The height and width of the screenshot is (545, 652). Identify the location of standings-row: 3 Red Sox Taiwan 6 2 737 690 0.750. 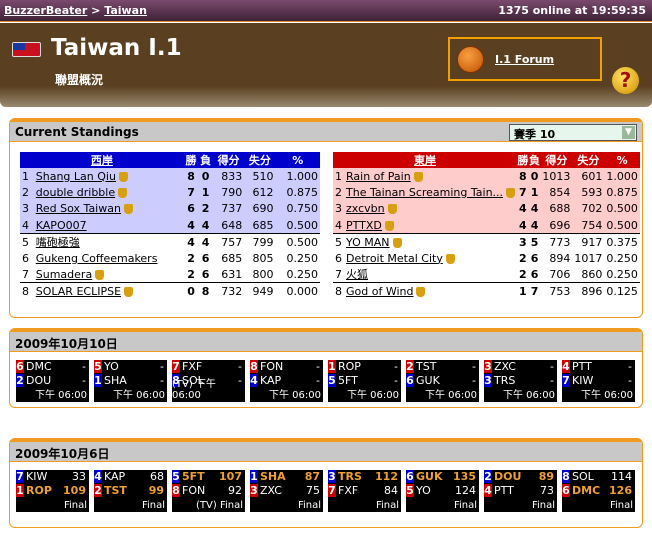
(170, 209).